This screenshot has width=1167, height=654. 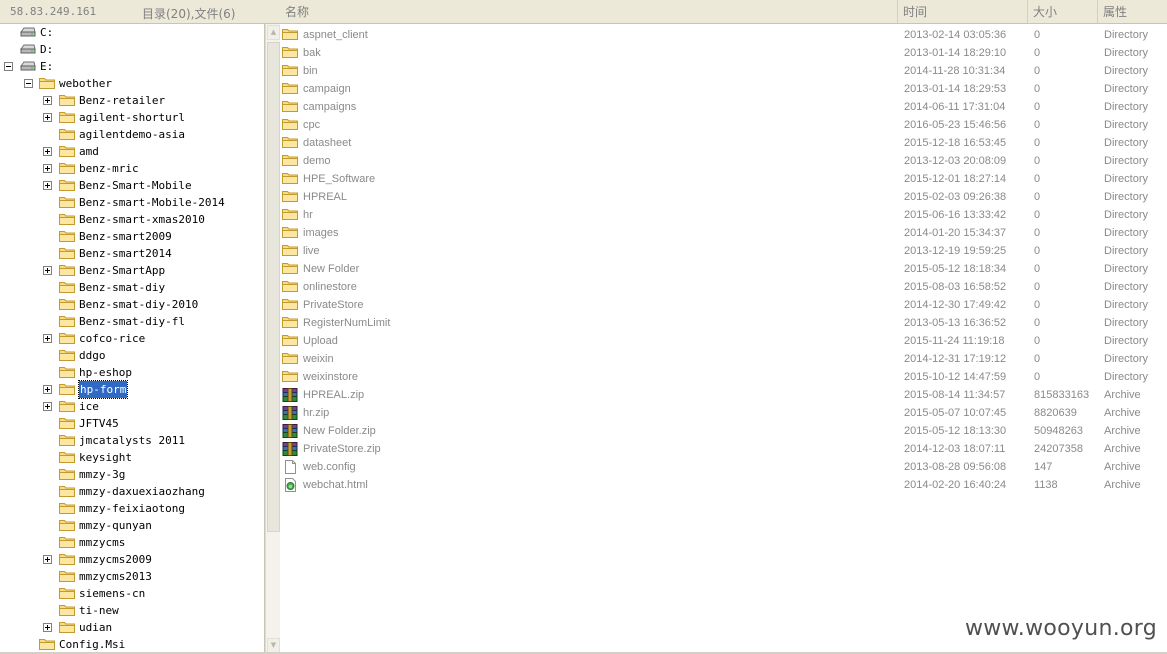 What do you see at coordinates (132, 304) in the screenshot?
I see `tree-node: Benz-smat-diy-2010` at bounding box center [132, 304].